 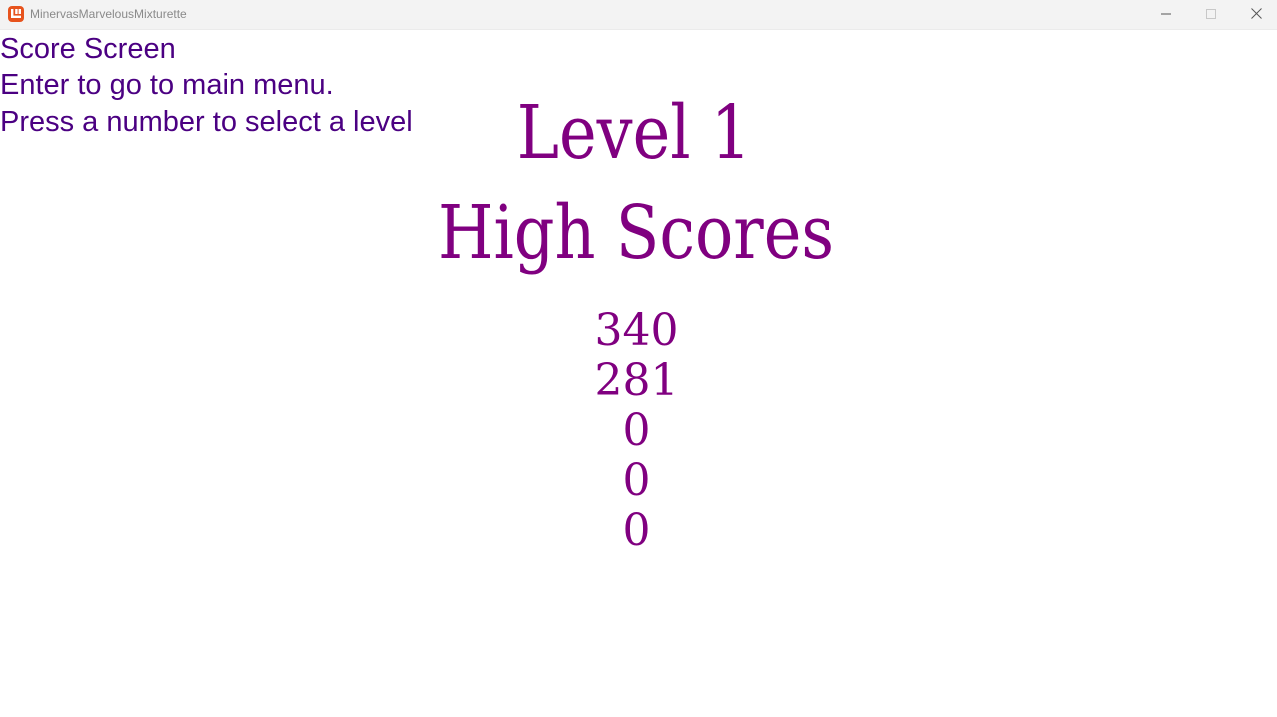 I want to click on score-entry-1: 340, so click(x=636, y=330).